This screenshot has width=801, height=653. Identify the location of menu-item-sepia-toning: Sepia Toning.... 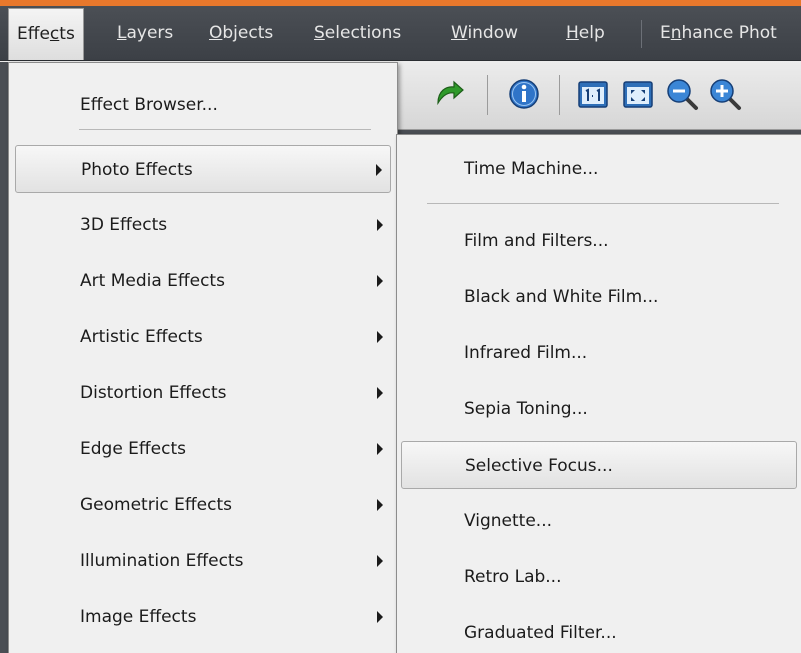
(599, 409).